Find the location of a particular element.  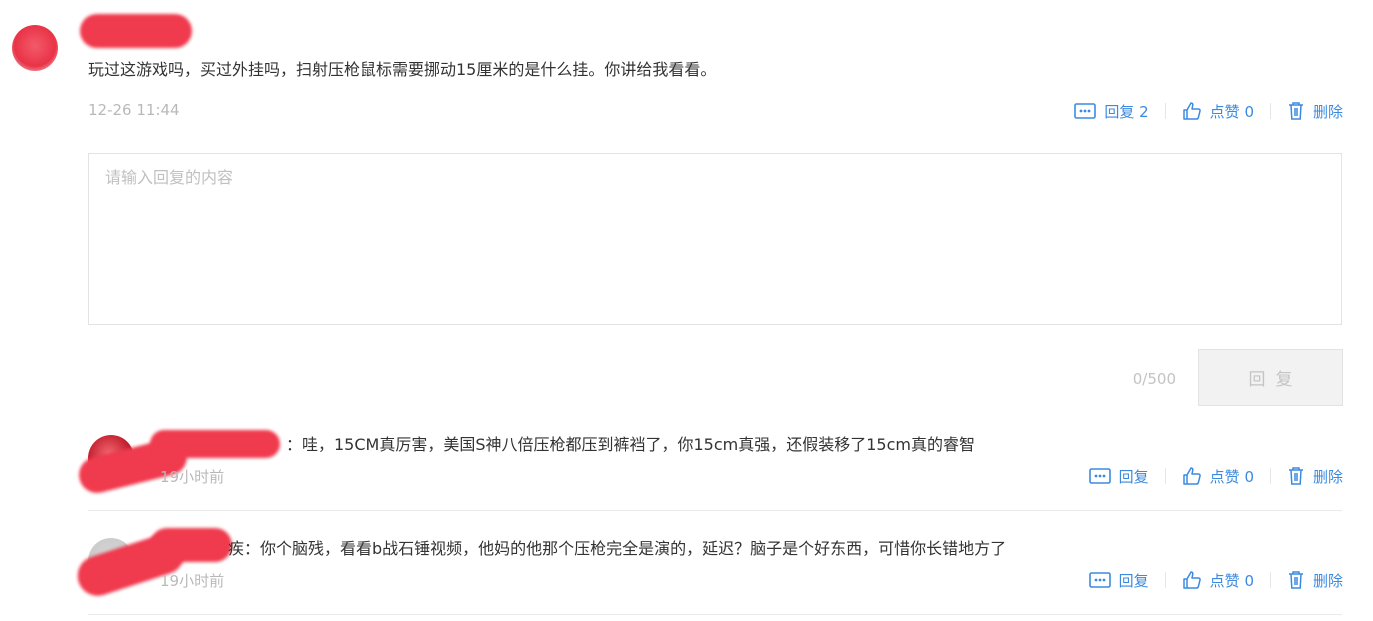

reply-action: 回复 2 is located at coordinates (1111, 111).